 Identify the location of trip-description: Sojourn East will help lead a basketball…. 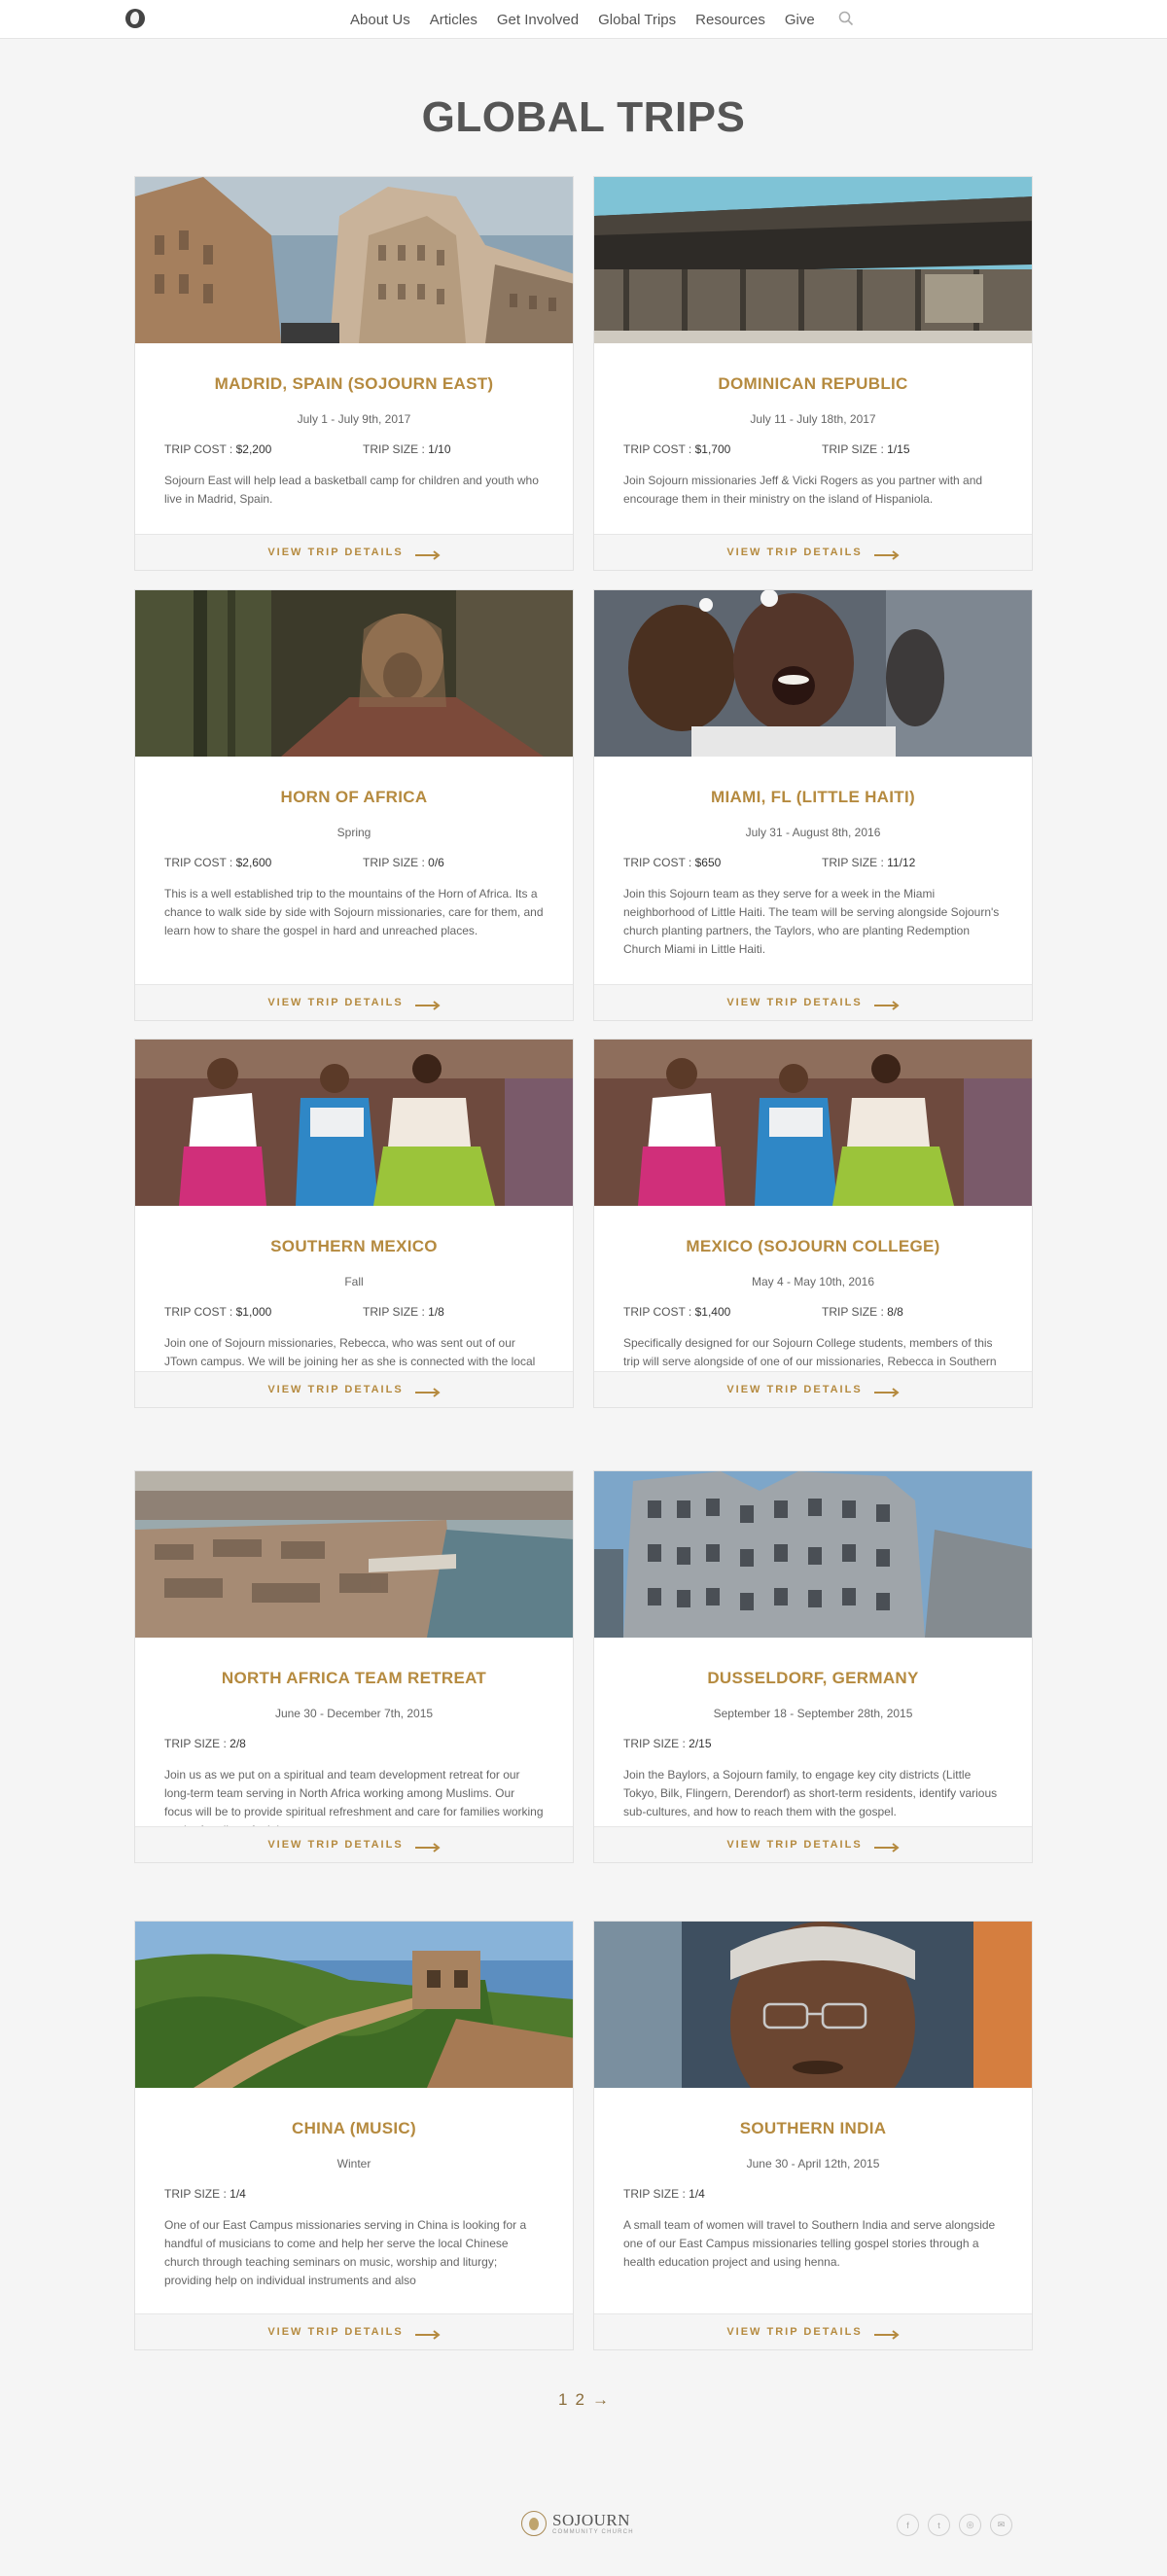
(351, 490).